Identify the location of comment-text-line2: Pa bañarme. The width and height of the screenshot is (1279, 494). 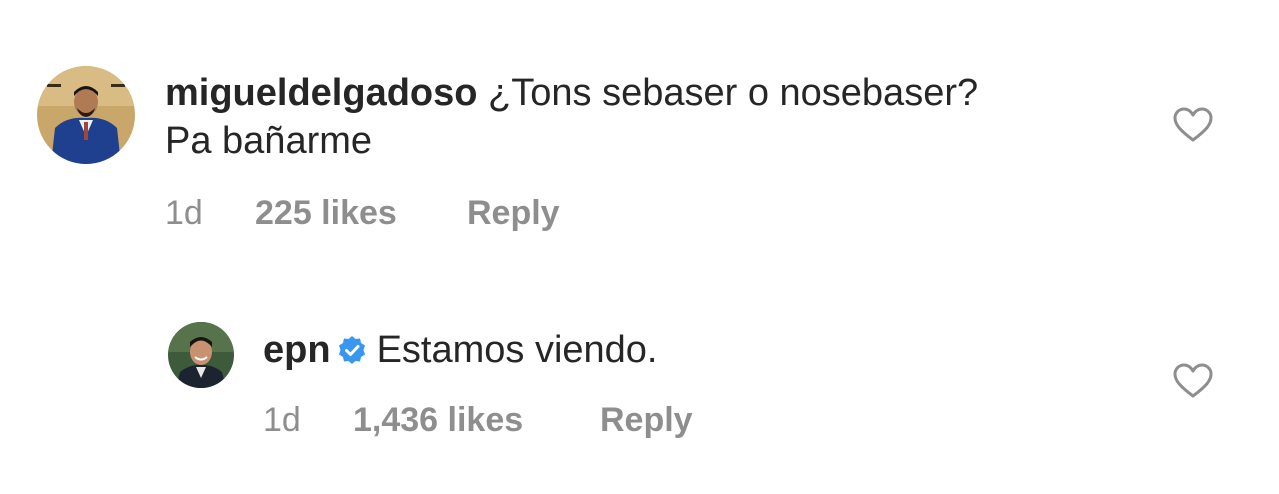
(269, 141).